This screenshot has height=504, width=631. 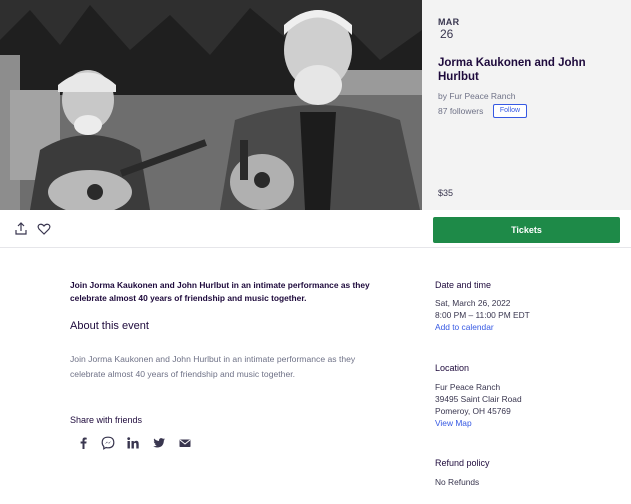 I want to click on organizer-name: by Fur Peace Ranch, so click(x=476, y=96).